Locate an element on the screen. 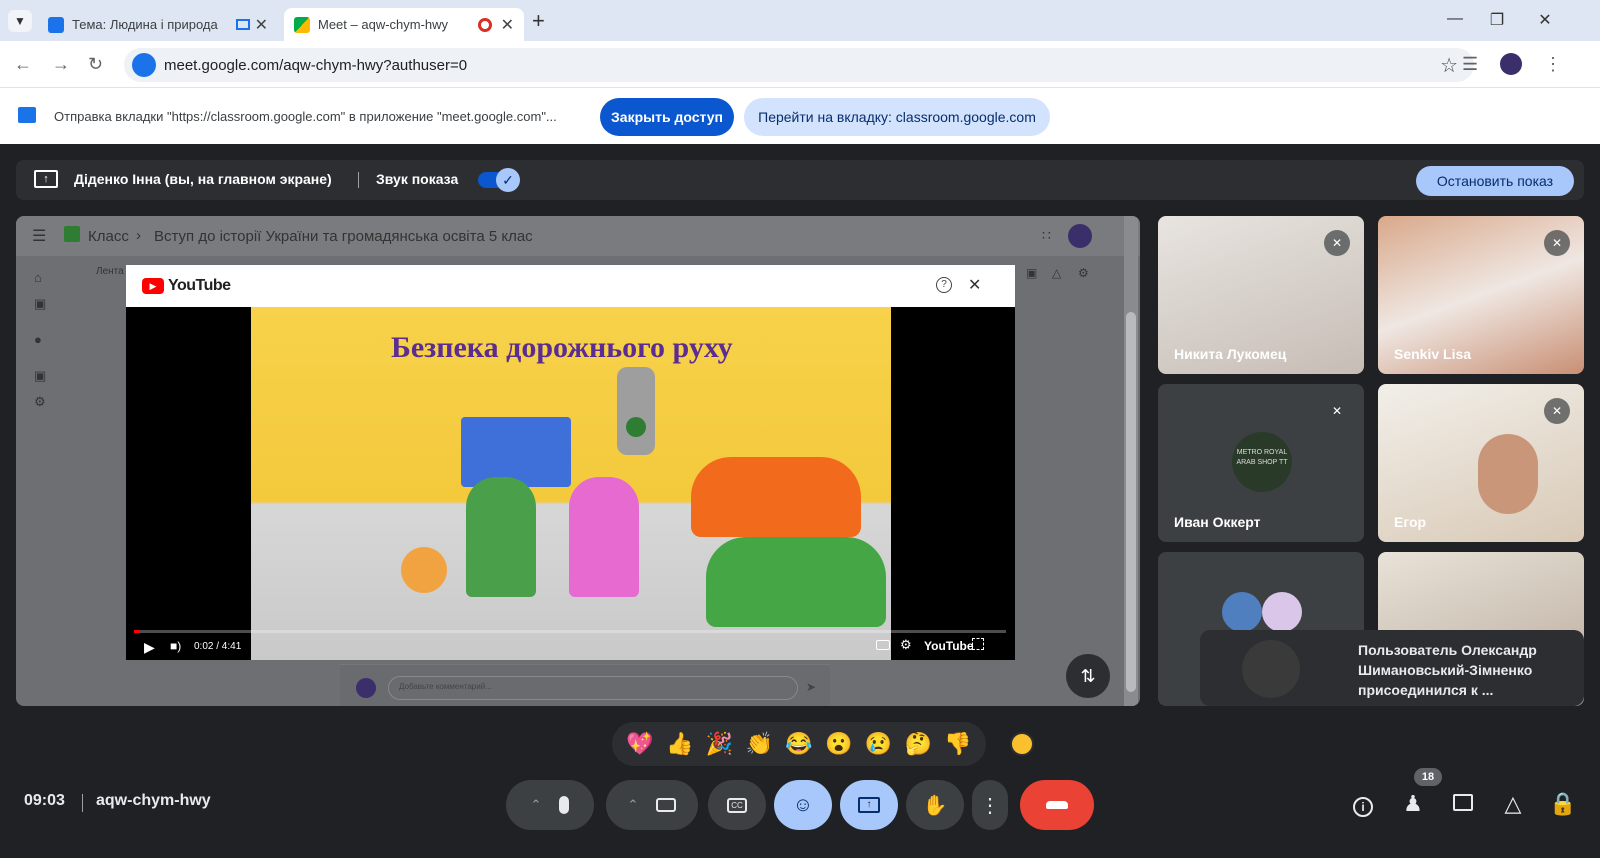  forward-icon: → is located at coordinates (61, 64).